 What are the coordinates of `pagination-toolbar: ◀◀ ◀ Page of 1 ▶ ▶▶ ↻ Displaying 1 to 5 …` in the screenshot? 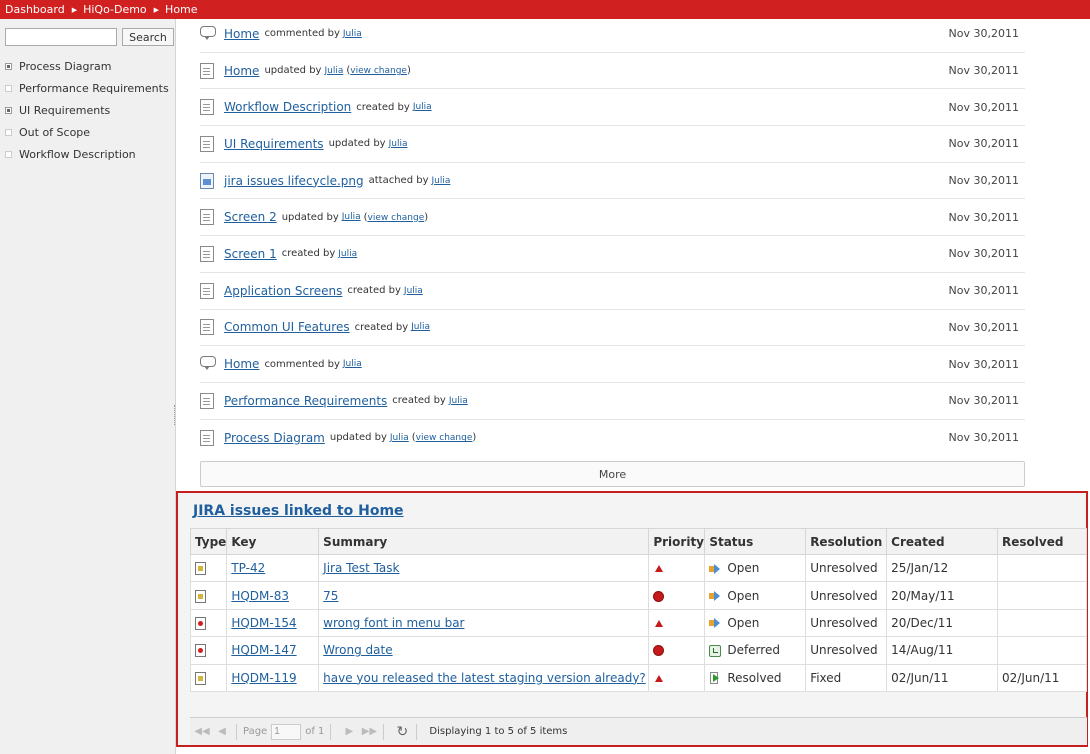 It's located at (638, 731).